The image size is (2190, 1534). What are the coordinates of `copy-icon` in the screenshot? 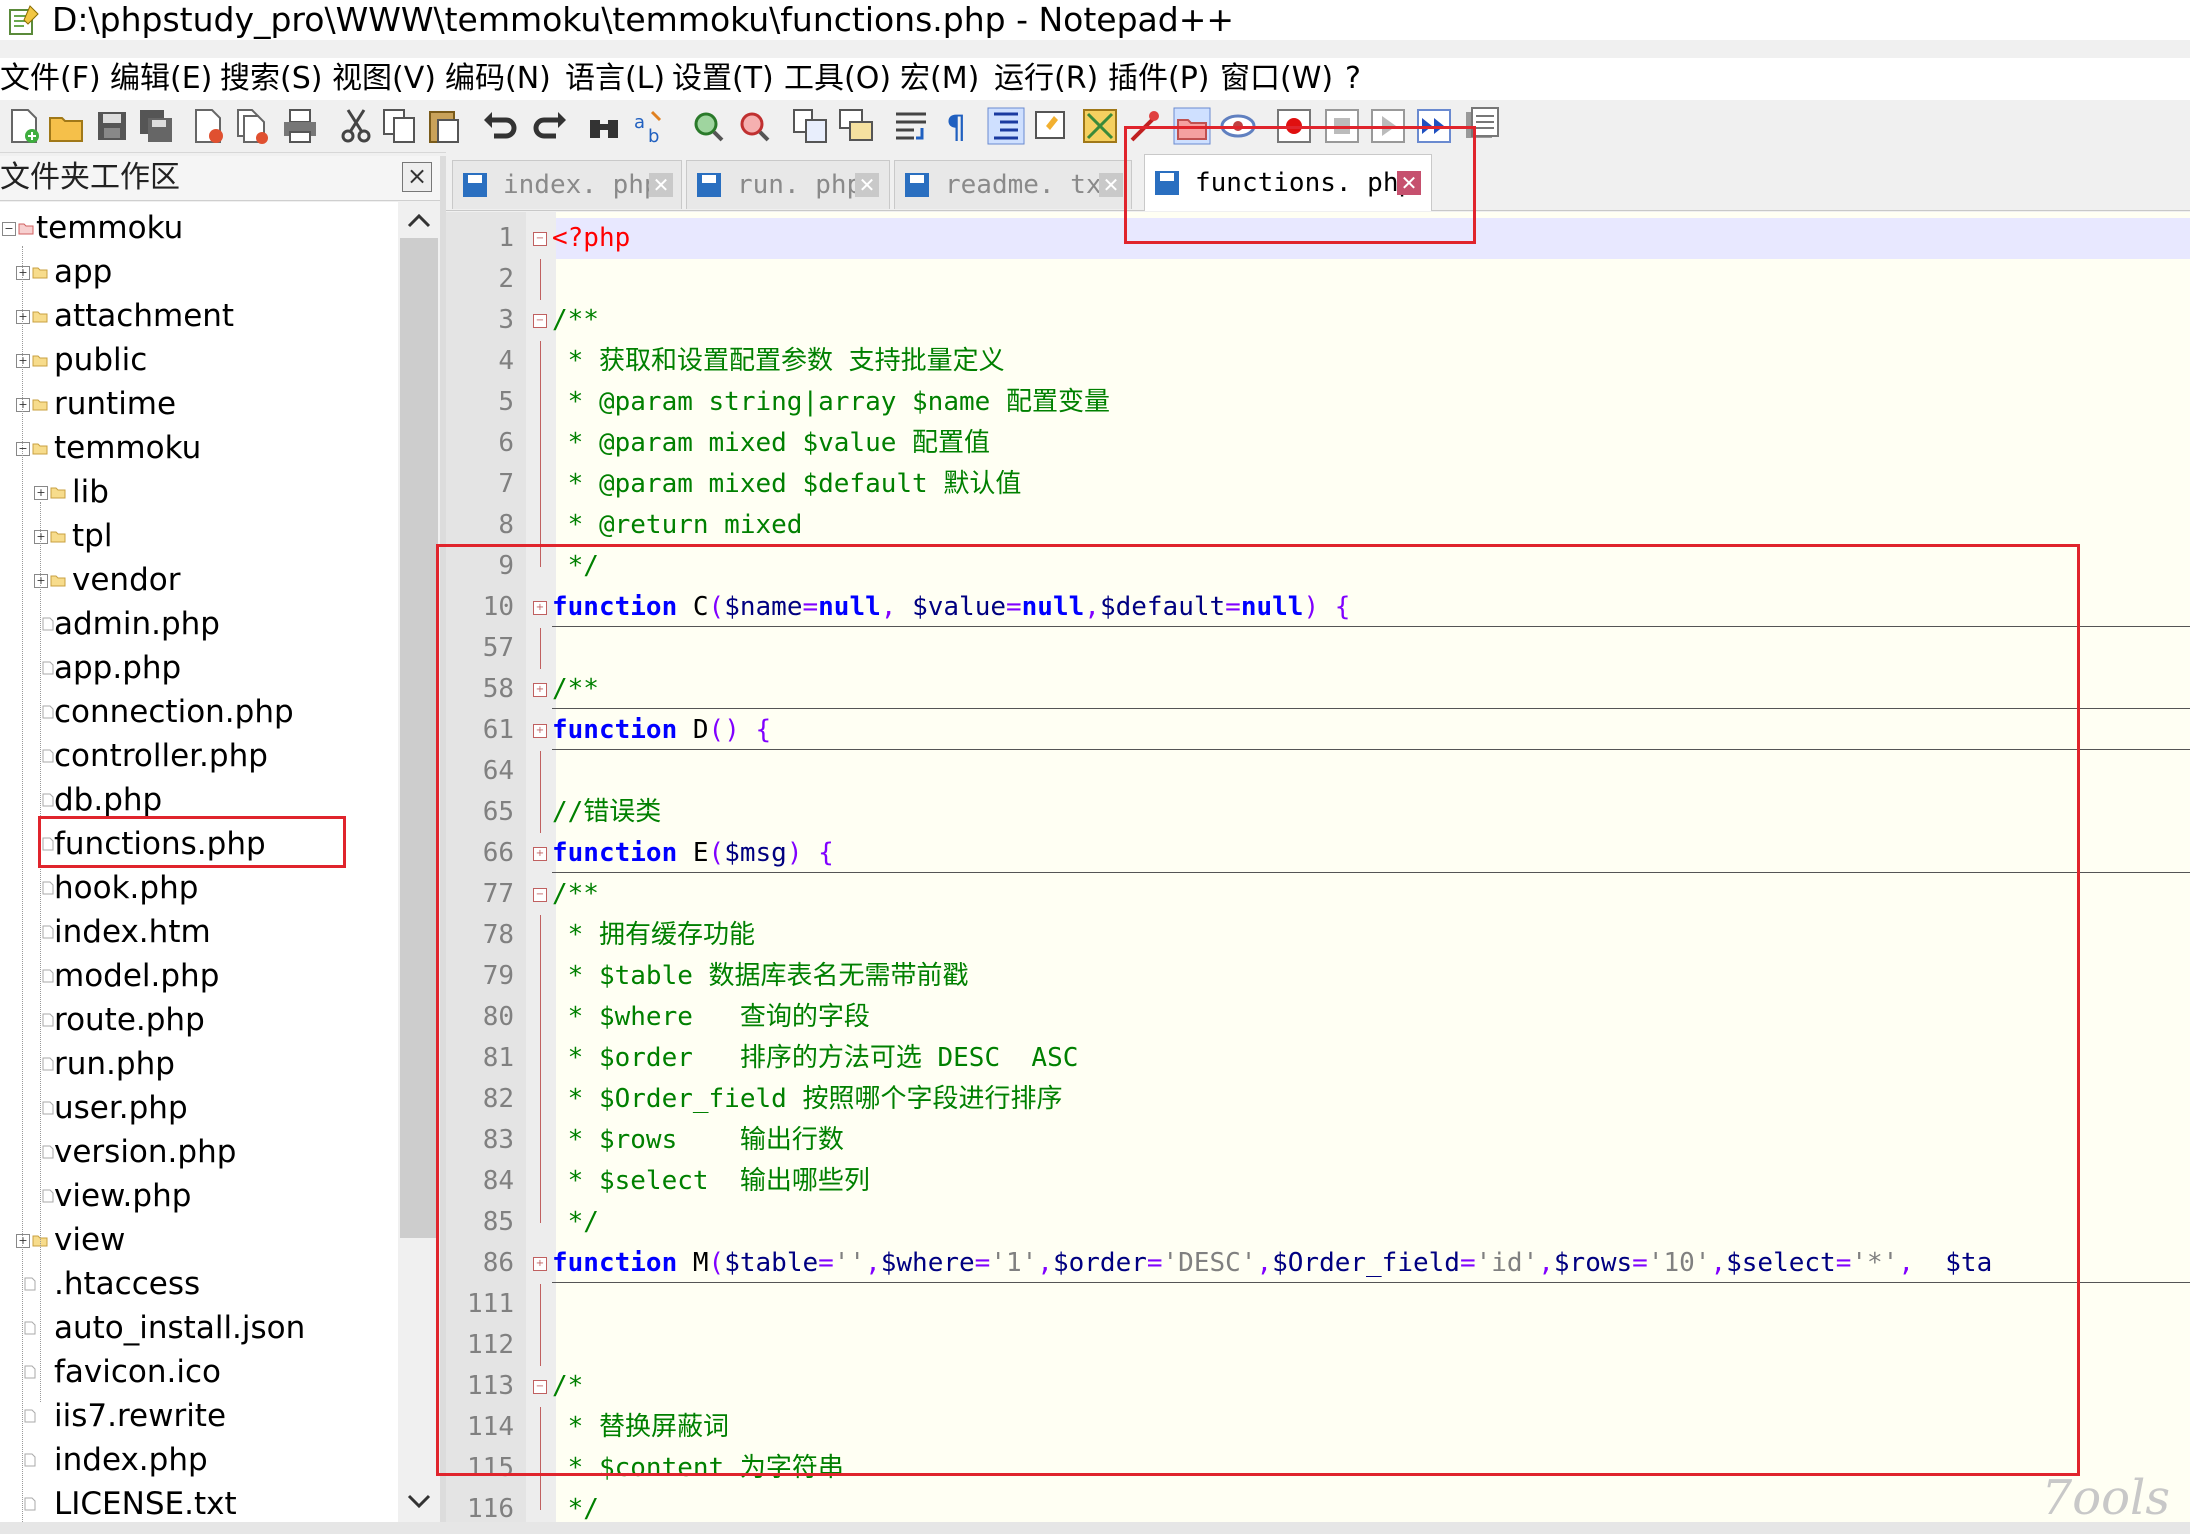 It's located at (400, 126).